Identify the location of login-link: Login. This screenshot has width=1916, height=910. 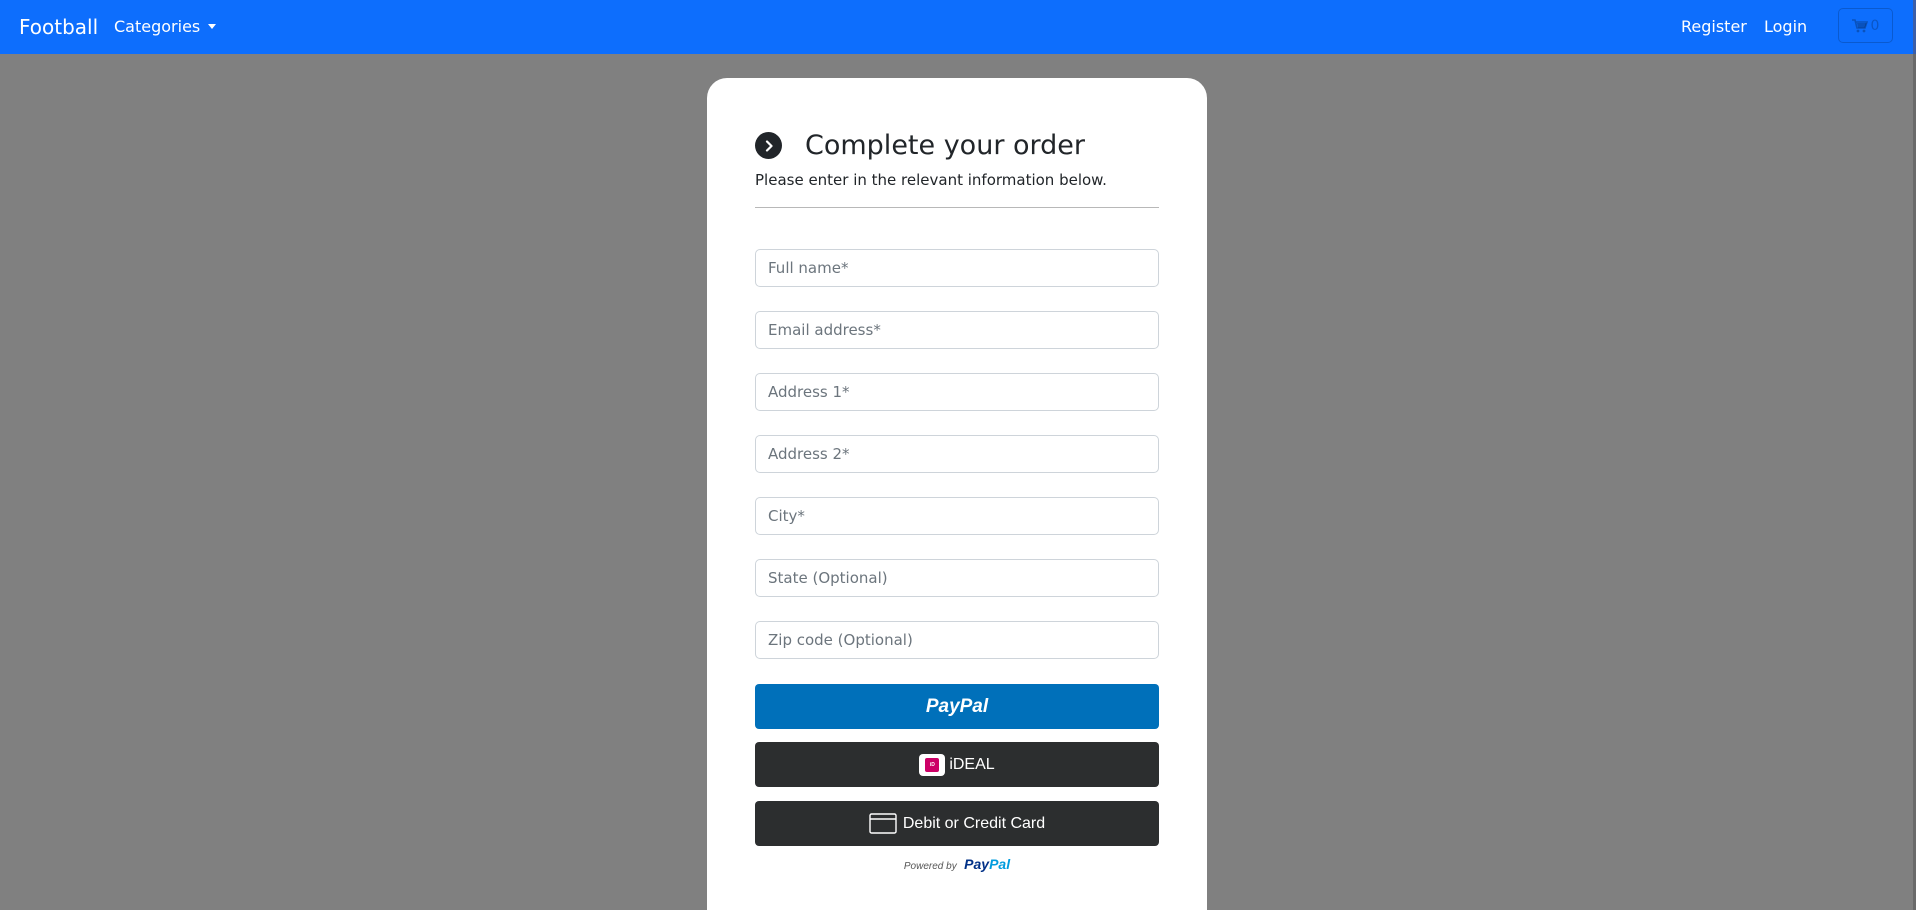
(1785, 26).